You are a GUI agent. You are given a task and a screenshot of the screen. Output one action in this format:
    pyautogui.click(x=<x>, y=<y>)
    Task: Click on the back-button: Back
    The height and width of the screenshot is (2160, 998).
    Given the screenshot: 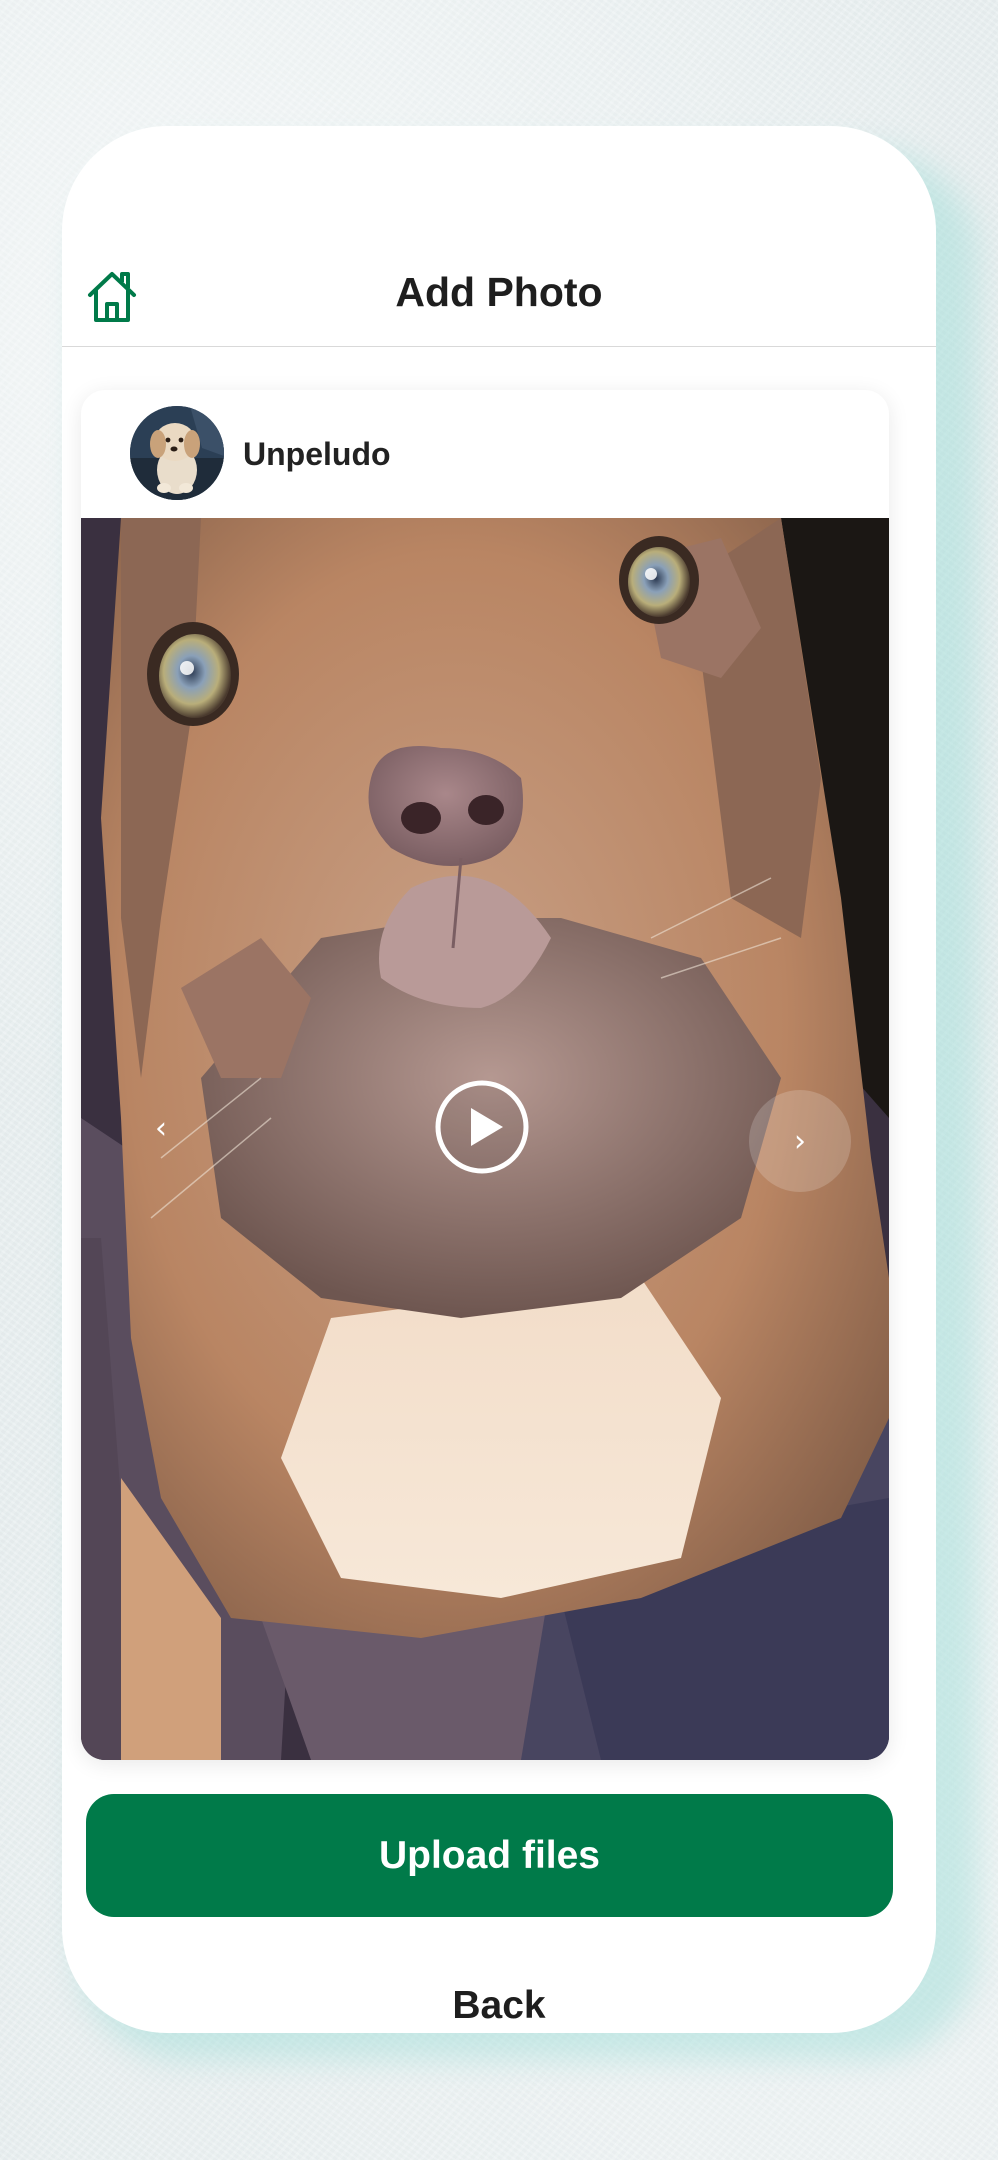 What is the action you would take?
    pyautogui.click(x=499, y=2005)
    